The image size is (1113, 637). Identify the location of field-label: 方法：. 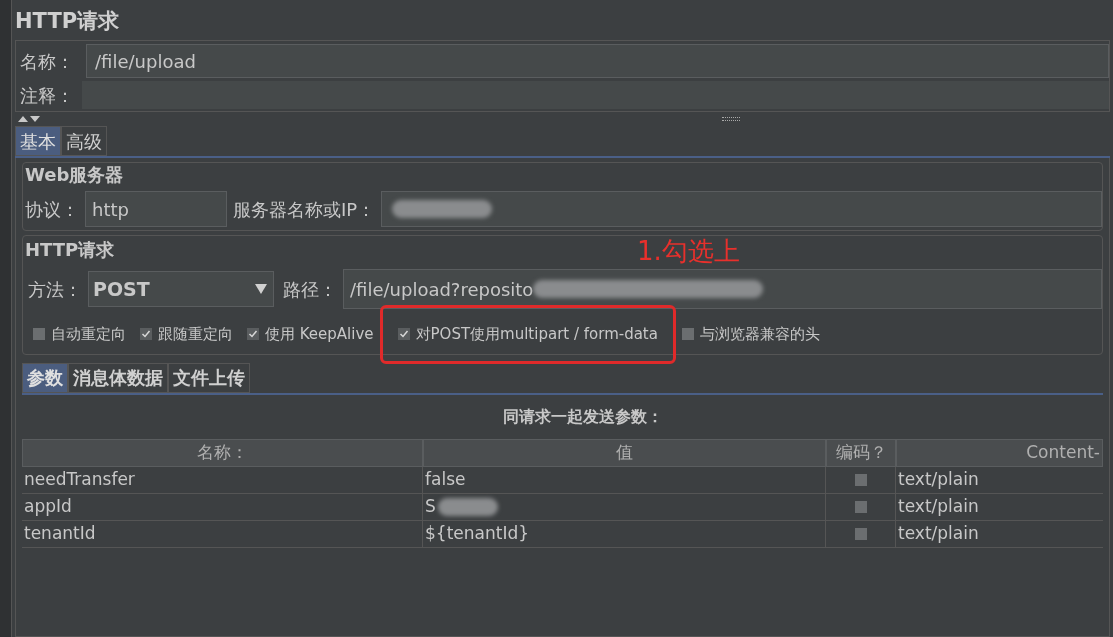
(55, 289).